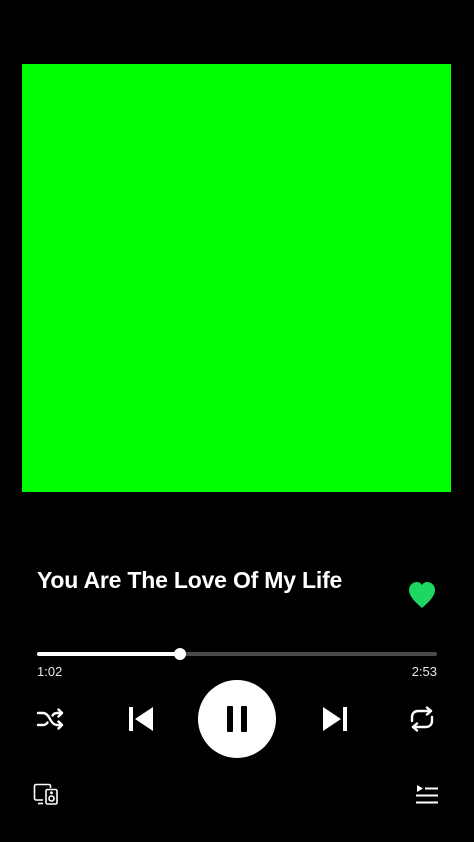 The height and width of the screenshot is (842, 474). I want to click on previous-button, so click(141, 719).